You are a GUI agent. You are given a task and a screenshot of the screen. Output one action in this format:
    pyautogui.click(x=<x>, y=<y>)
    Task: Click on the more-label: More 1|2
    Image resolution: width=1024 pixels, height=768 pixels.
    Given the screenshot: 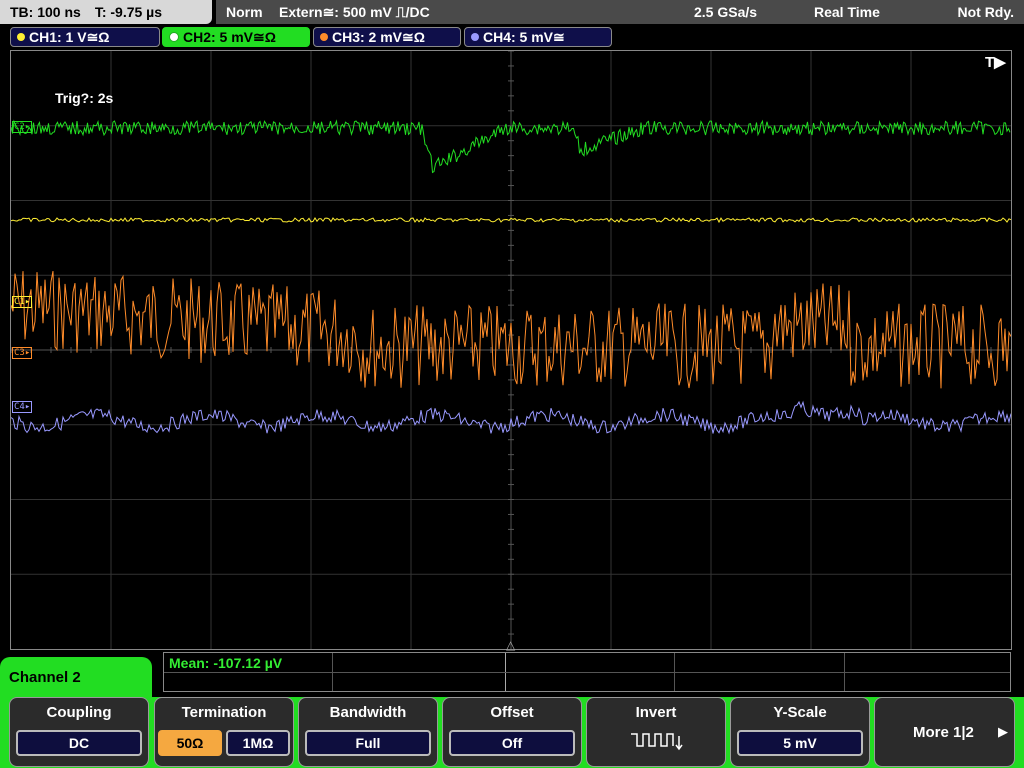 What is the action you would take?
    pyautogui.click(x=943, y=732)
    